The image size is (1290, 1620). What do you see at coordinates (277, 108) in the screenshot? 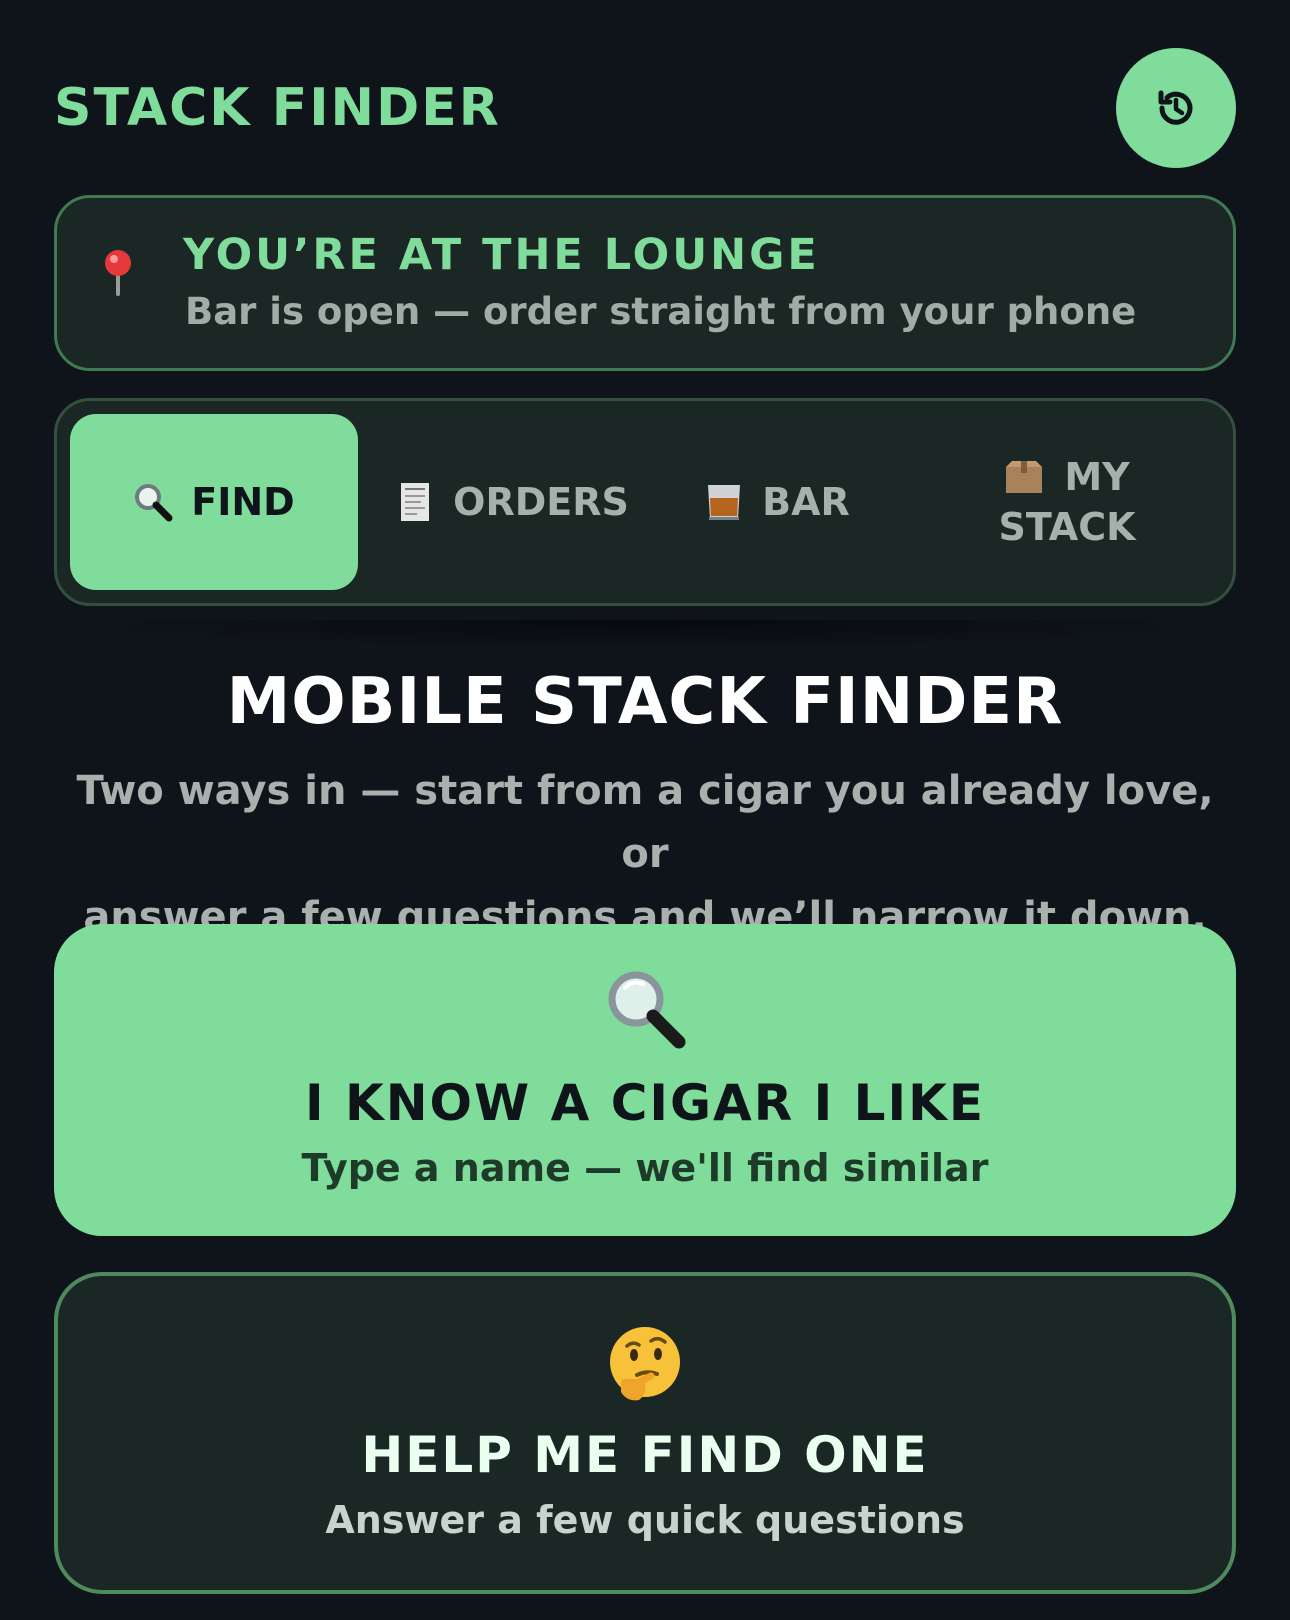
I see `app-title: STACK FINDER` at bounding box center [277, 108].